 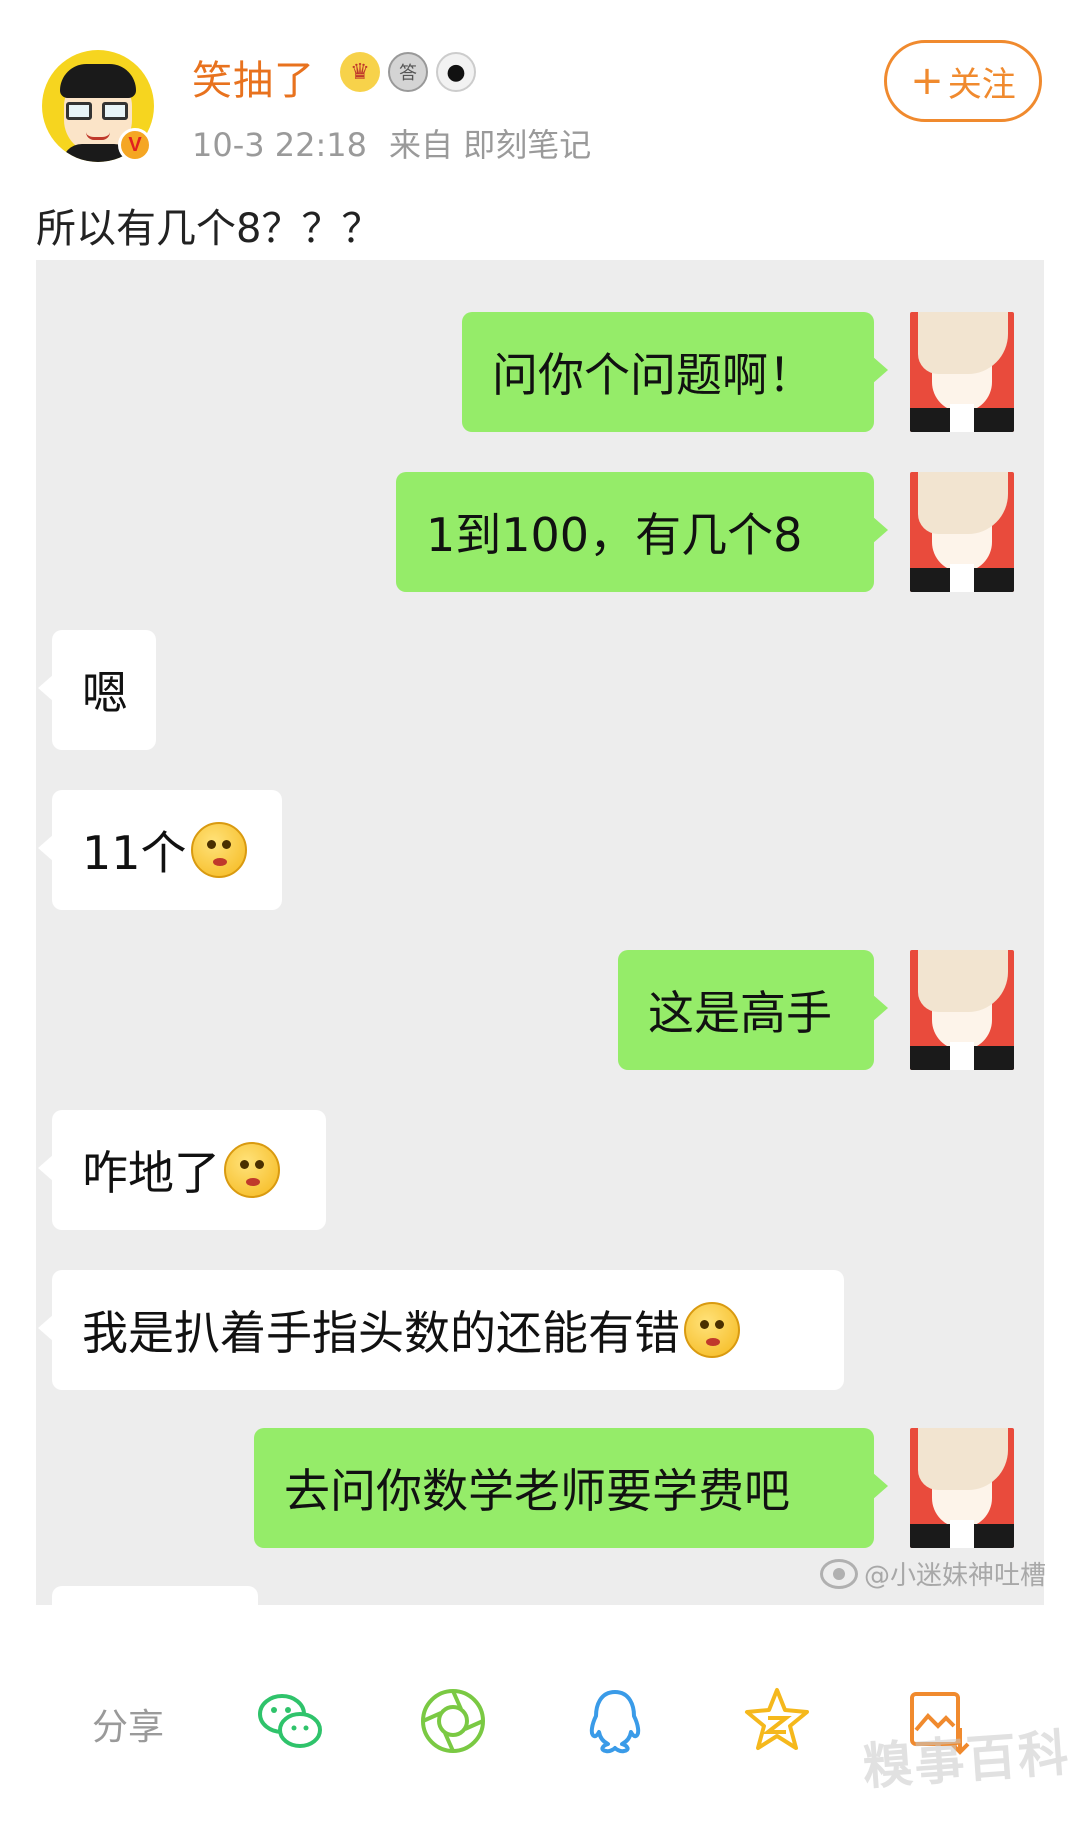 I want to click on moments-icon, so click(x=453, y=1721).